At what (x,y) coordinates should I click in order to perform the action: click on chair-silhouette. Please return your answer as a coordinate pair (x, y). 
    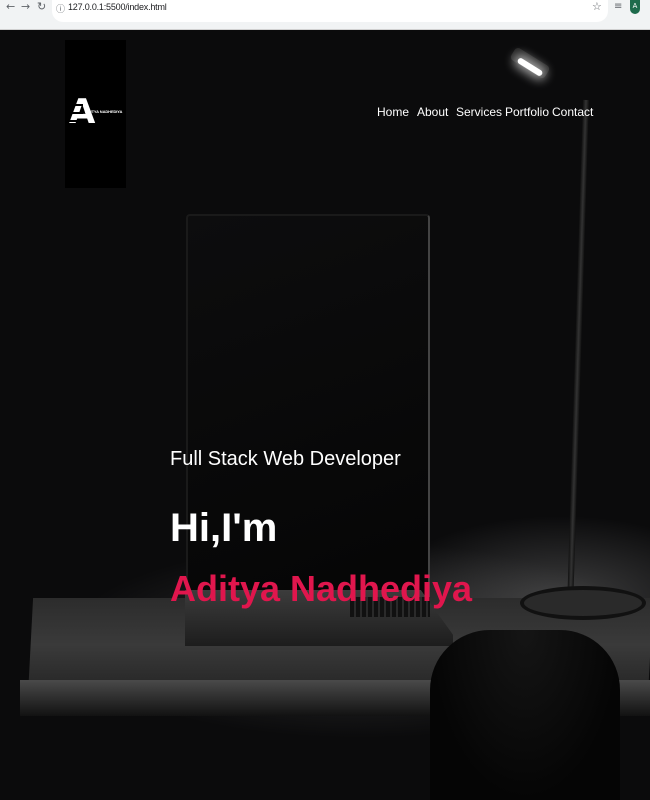
    Looking at the image, I should click on (525, 715).